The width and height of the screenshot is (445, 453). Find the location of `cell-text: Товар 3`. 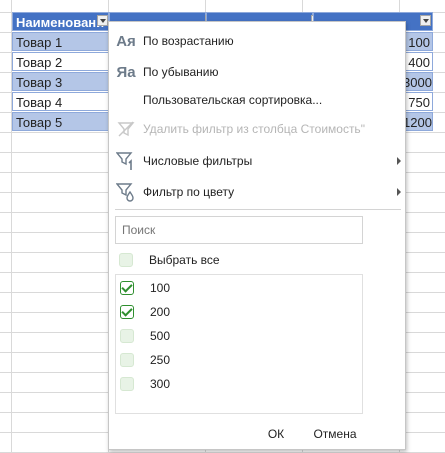

cell-text: Товар 3 is located at coordinates (39, 82).